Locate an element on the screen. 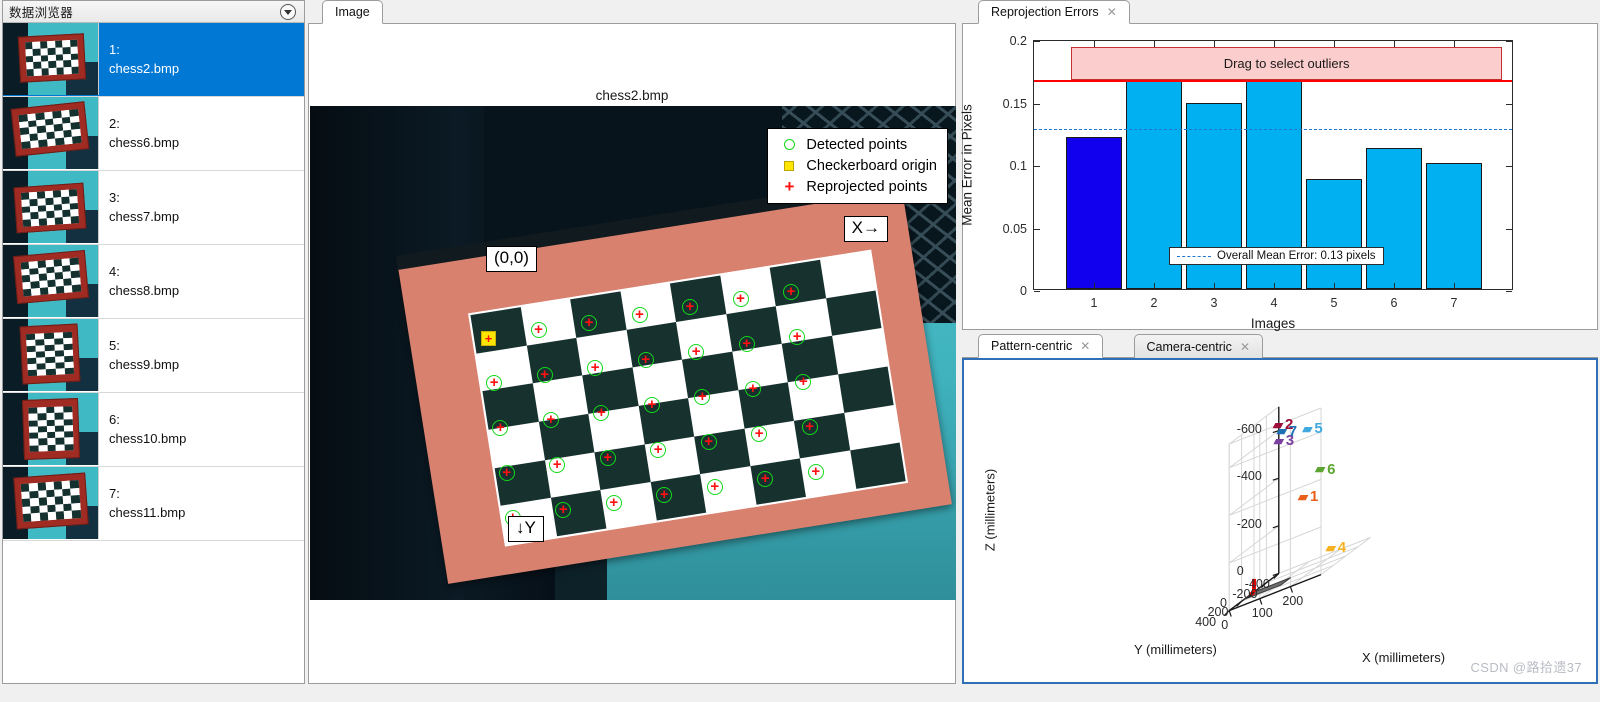  list-item-filename: chess7.bmp is located at coordinates (144, 216).